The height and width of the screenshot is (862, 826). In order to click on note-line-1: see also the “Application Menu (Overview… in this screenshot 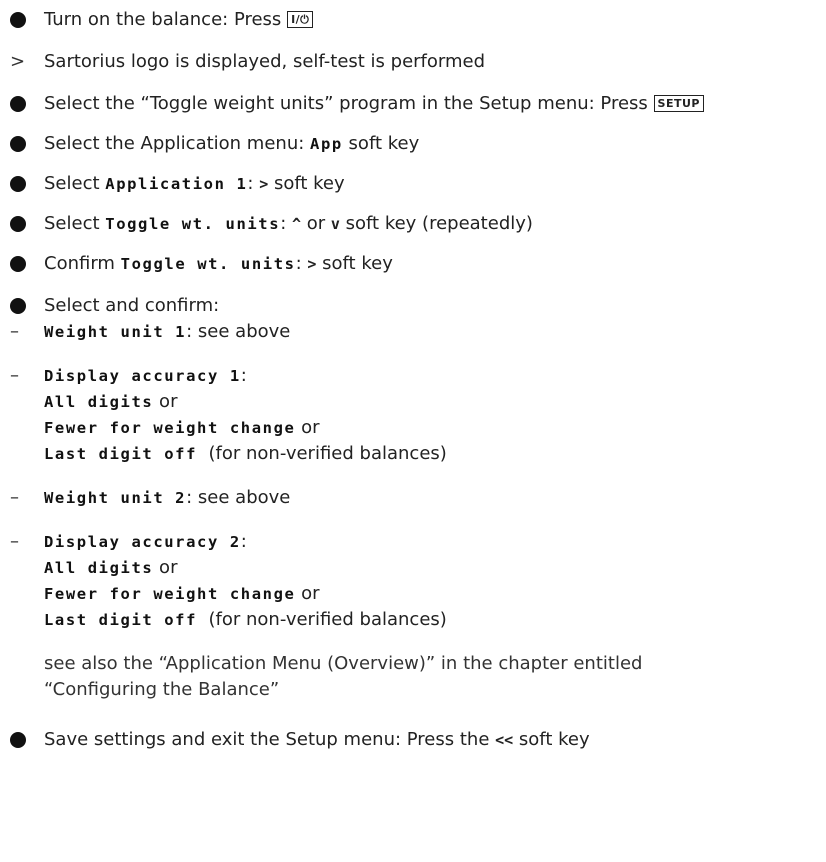, I will do `click(343, 663)`.